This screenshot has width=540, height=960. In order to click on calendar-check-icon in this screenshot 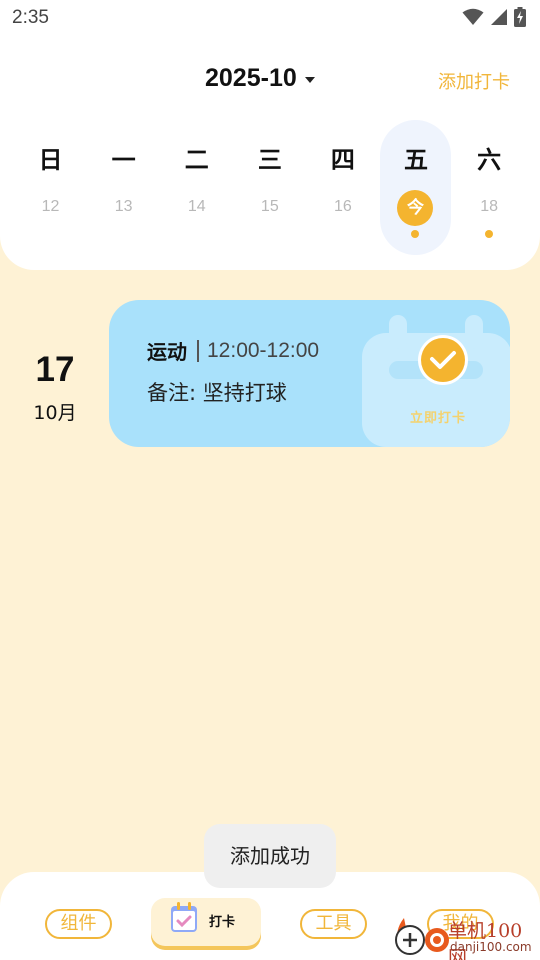, I will do `click(436, 381)`.